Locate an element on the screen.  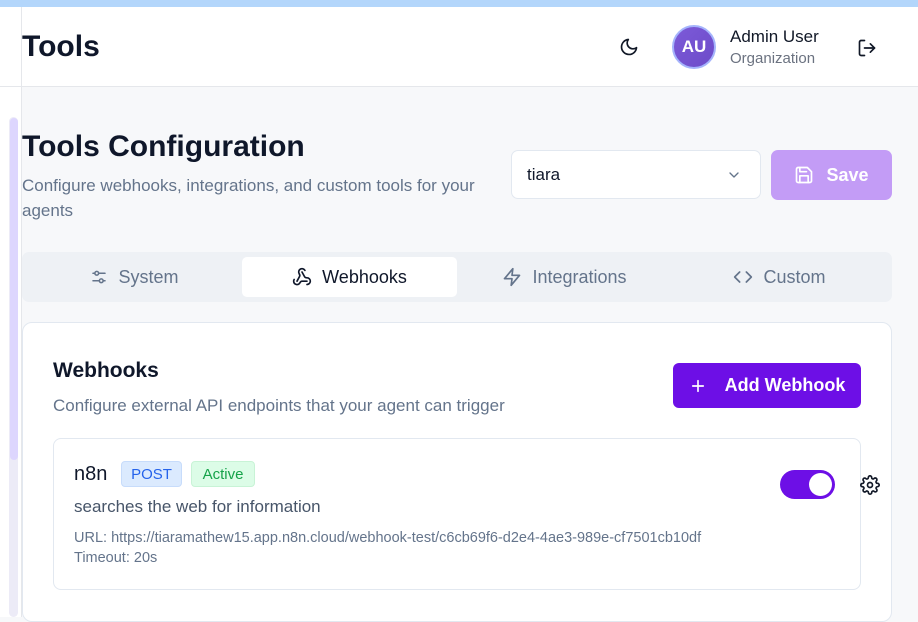
save-icon is located at coordinates (804, 175).